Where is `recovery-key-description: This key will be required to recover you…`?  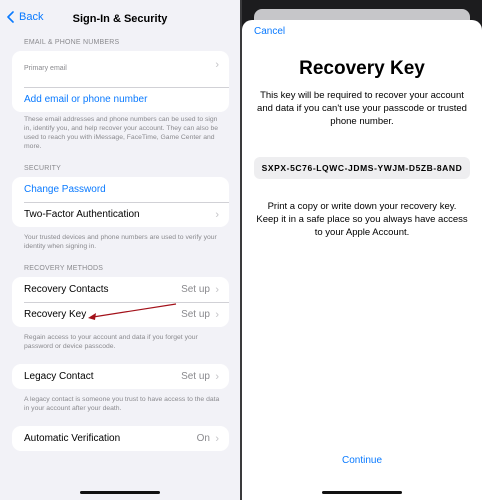
recovery-key-description: This key will be required to recover you… is located at coordinates (362, 108).